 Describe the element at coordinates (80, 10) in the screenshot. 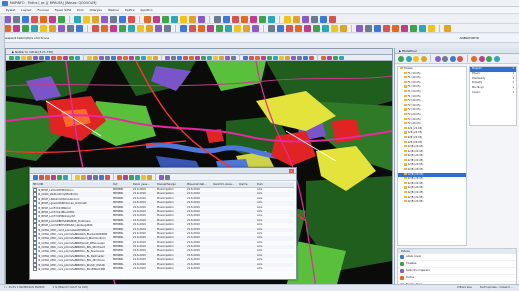

I see `menu-item: Pnm` at that location.